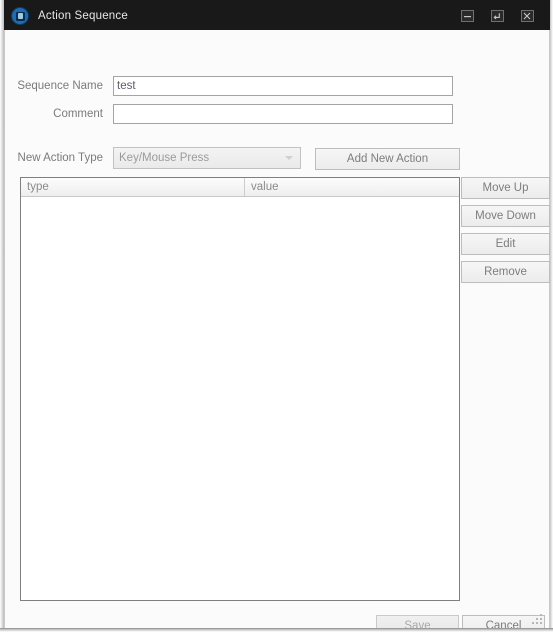  What do you see at coordinates (467, 16) in the screenshot?
I see `minimize-button` at bounding box center [467, 16].